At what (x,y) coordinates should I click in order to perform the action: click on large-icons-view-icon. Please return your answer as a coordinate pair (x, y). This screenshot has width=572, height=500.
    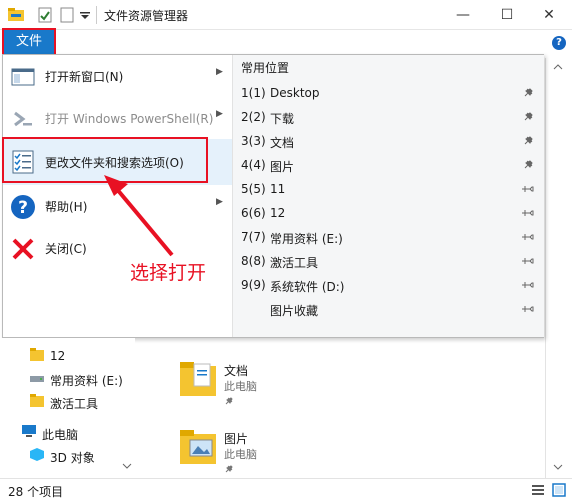
    Looking at the image, I should click on (559, 490).